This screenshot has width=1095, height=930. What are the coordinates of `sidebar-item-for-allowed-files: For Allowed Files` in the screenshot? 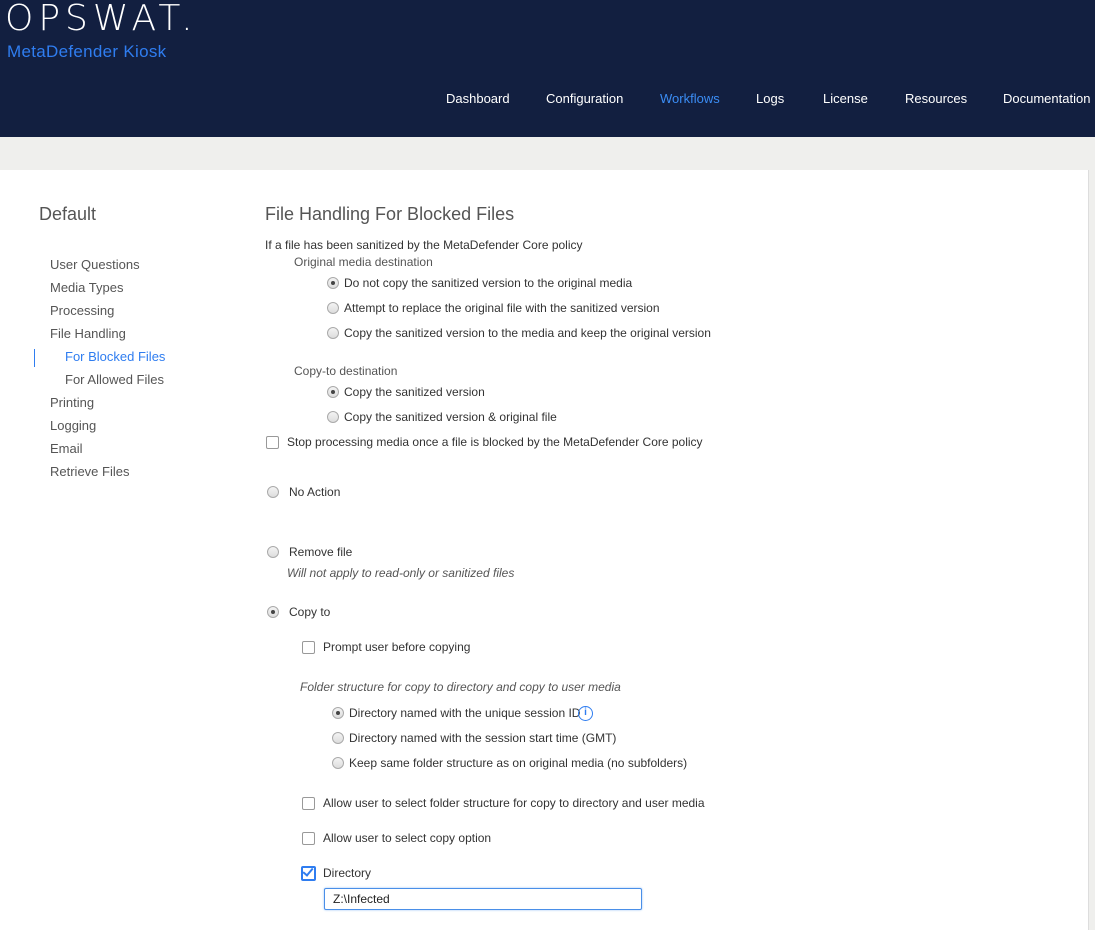 It's located at (114, 379).